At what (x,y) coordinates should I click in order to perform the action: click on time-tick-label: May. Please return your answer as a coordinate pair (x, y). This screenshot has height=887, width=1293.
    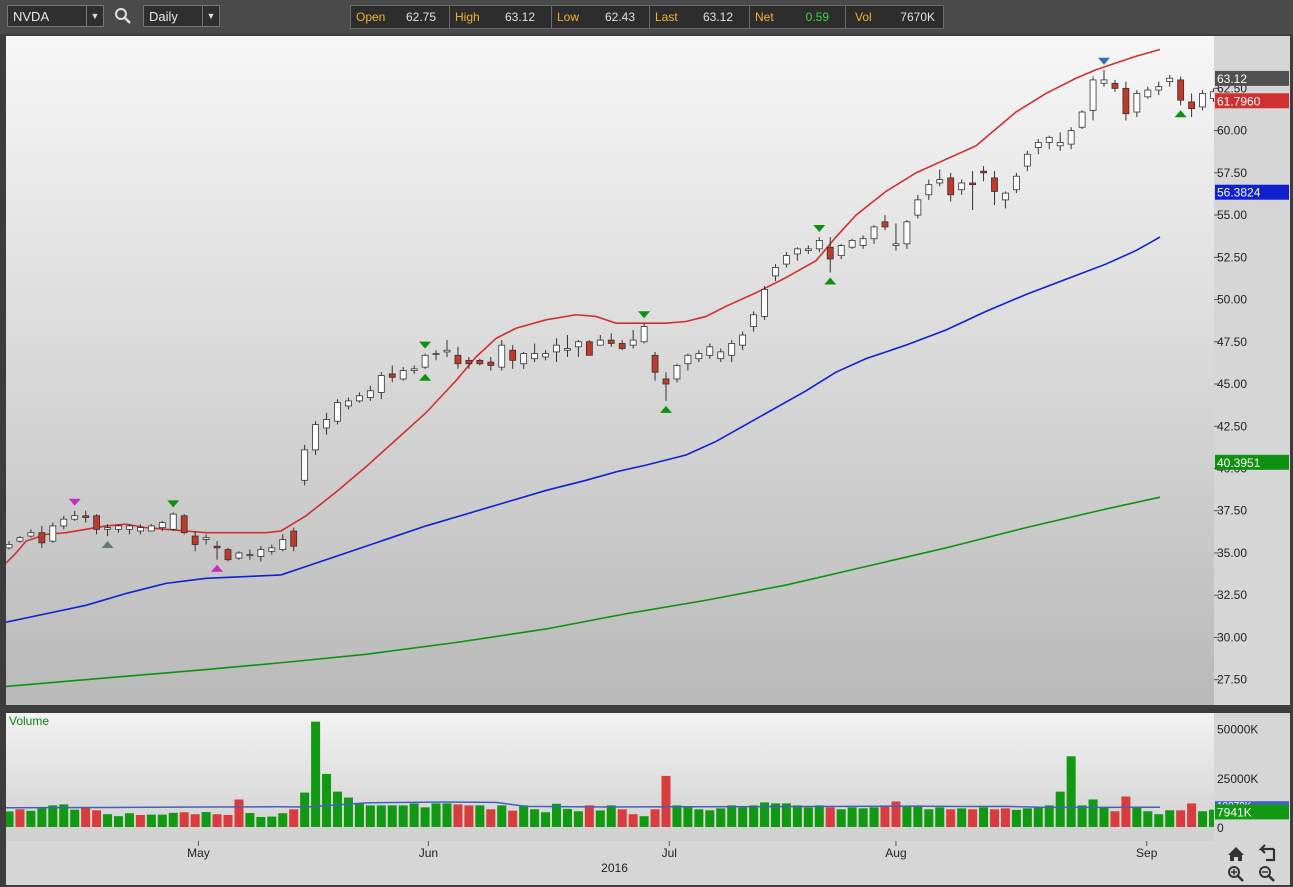
    Looking at the image, I should click on (198, 853).